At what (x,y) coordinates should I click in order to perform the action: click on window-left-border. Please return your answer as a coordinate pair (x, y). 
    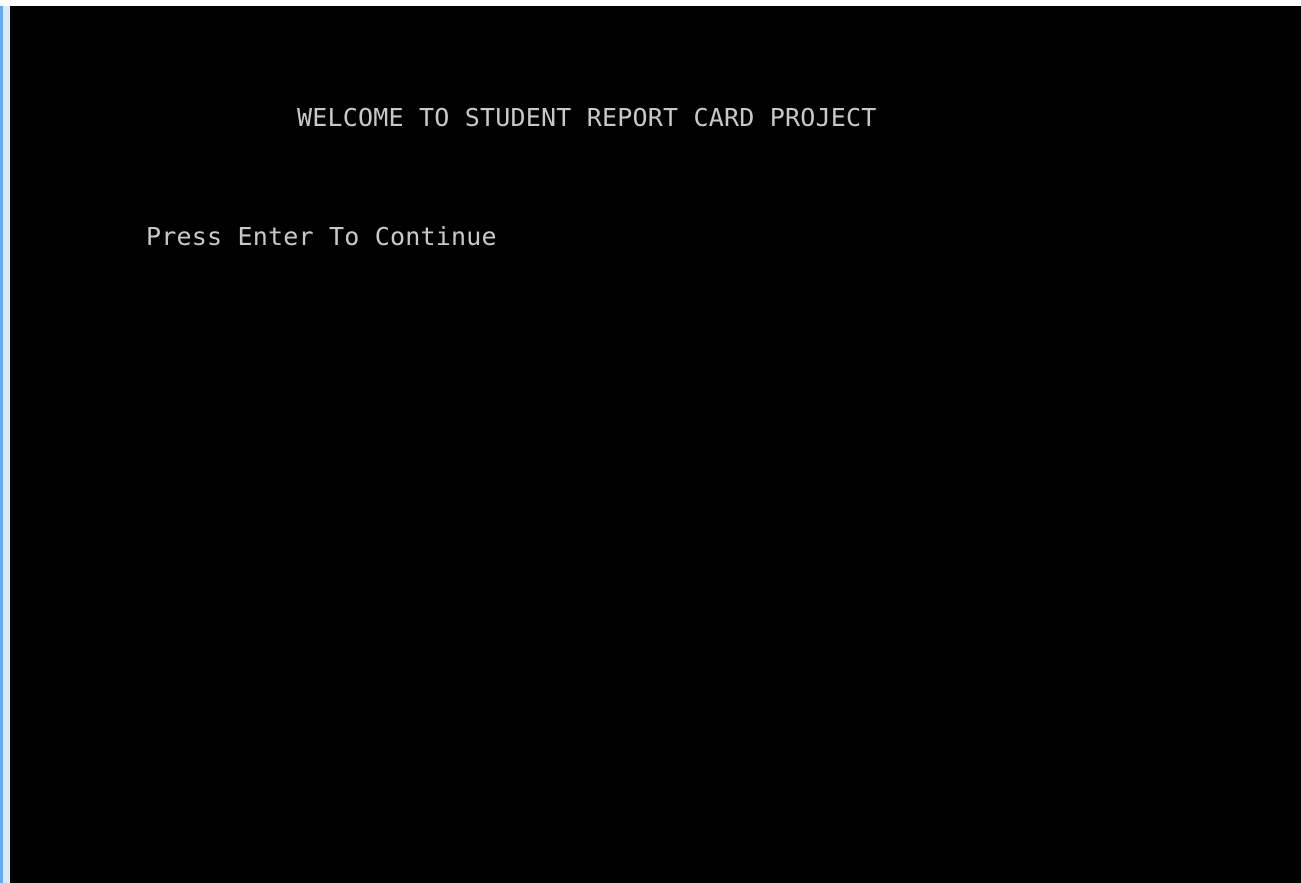
    Looking at the image, I should click on (5, 444).